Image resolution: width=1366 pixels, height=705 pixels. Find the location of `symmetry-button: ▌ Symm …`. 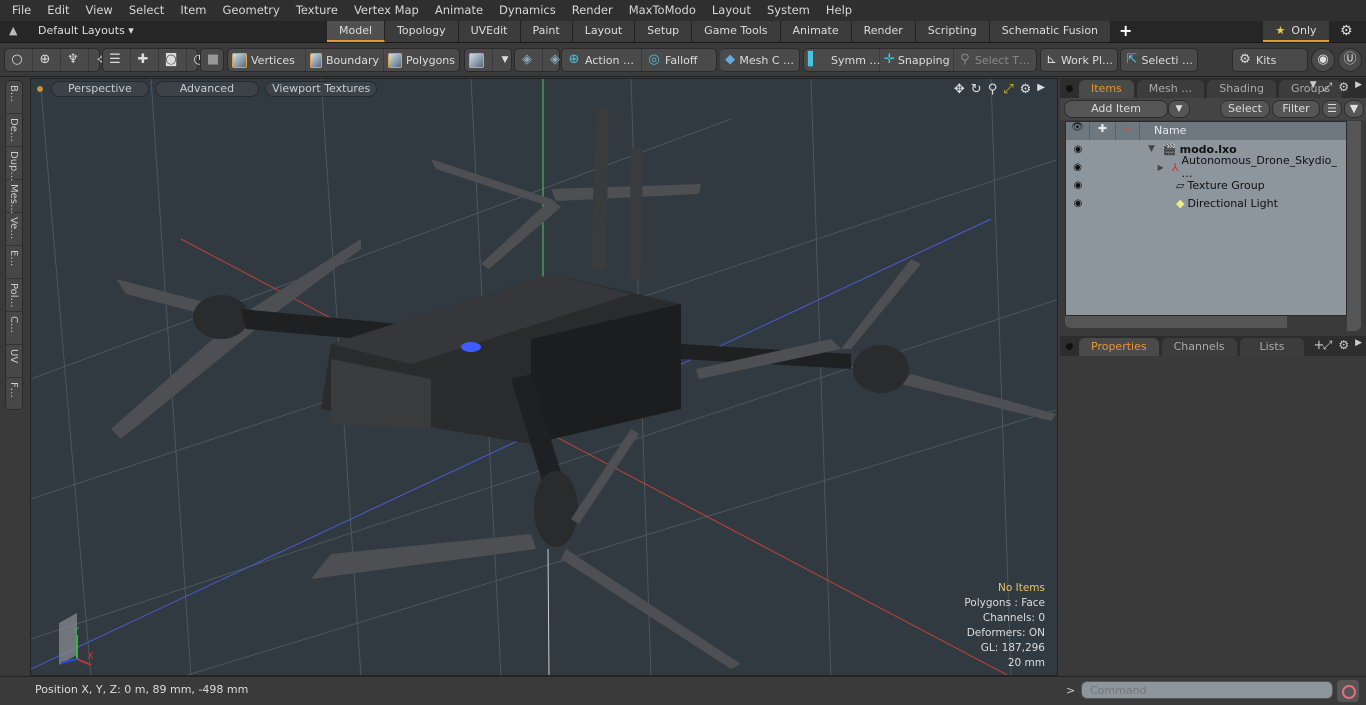

symmetry-button: ▌ Symm … is located at coordinates (842, 60).